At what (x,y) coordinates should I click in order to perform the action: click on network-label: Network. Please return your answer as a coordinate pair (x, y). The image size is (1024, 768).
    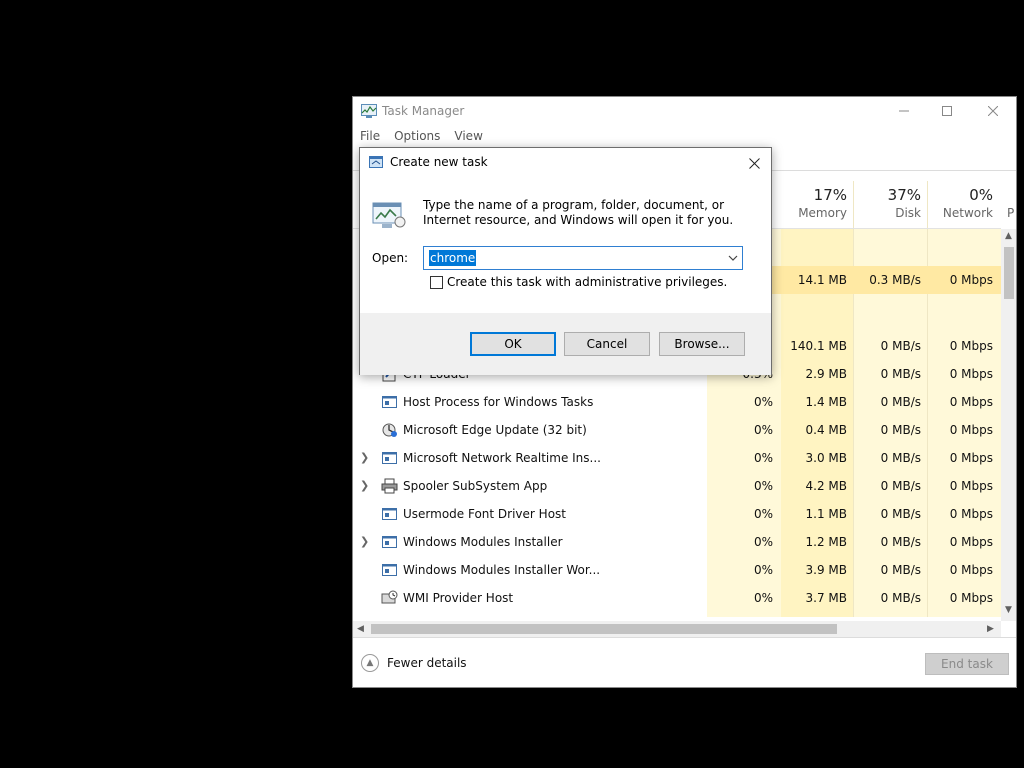
    Looking at the image, I should click on (967, 213).